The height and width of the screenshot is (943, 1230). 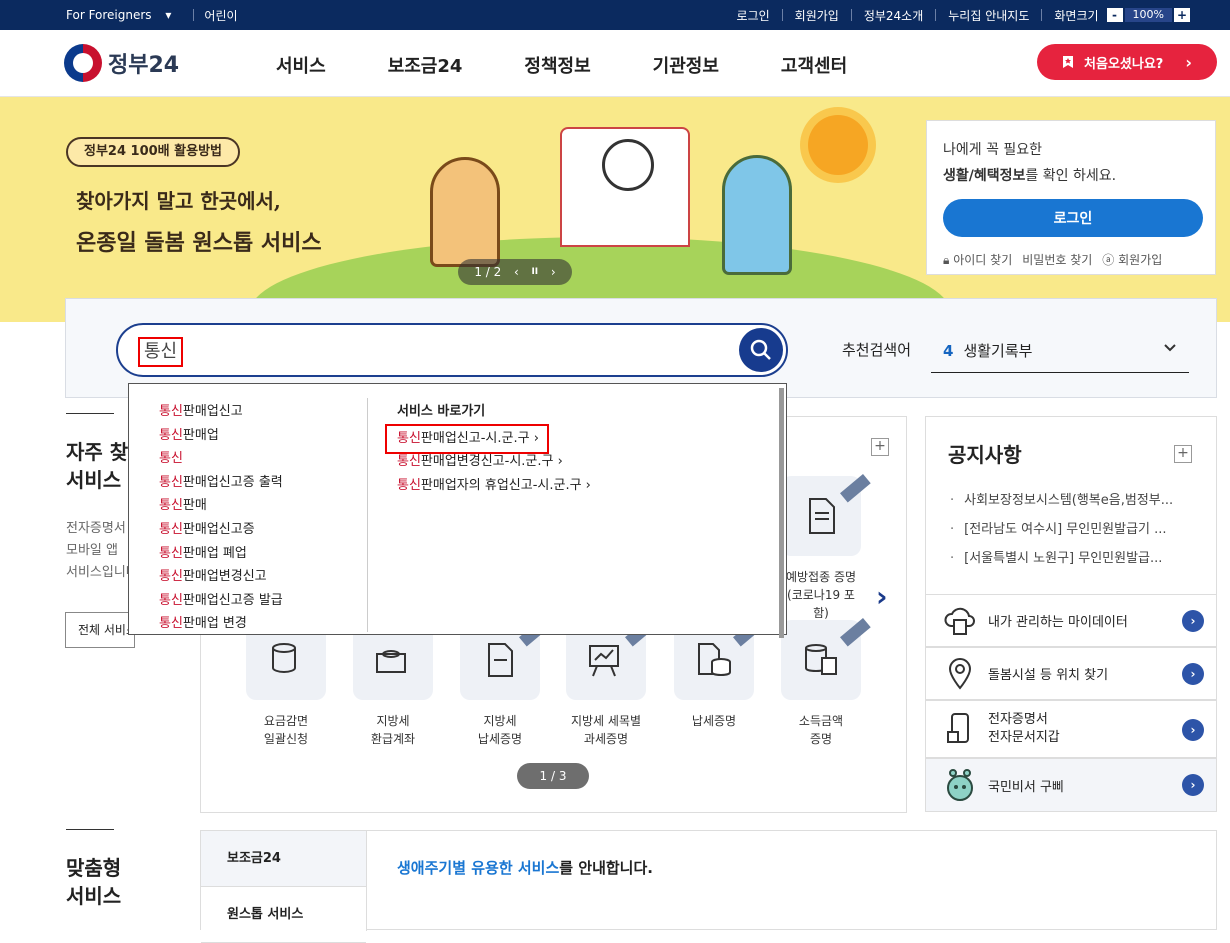 What do you see at coordinates (525, 868) in the screenshot?
I see `custom-message: 생애주기별 유용한 서비스를 안내합니다.` at bounding box center [525, 868].